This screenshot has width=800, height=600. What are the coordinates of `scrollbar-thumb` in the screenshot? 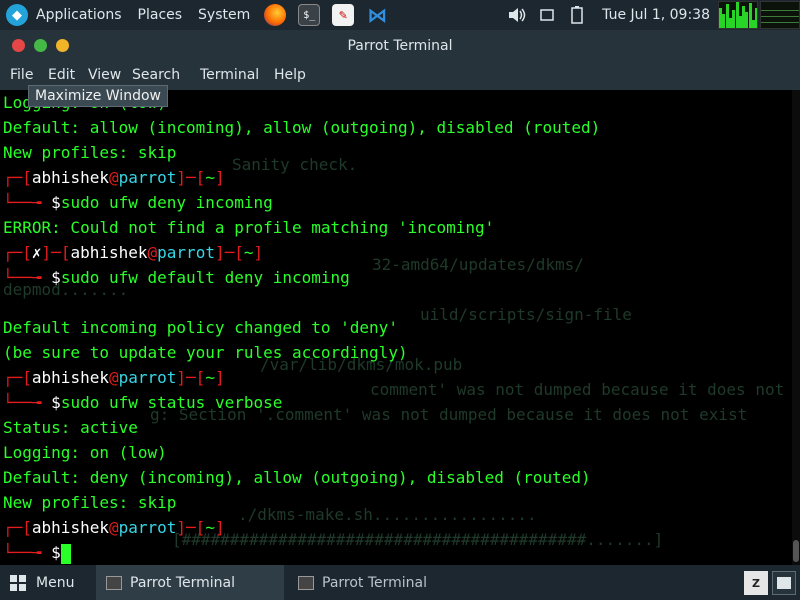 It's located at (796, 551).